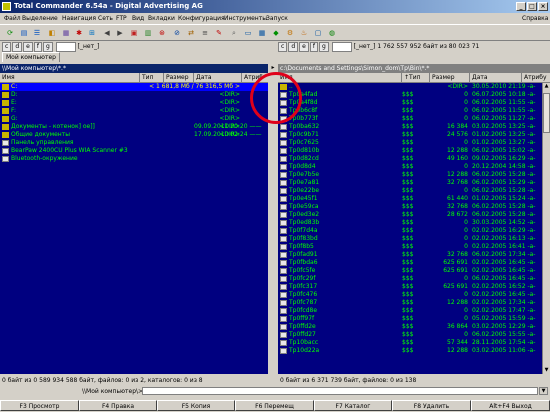 This screenshot has width=550, height=412. Describe the element at coordinates (546, 228) in the screenshot. I see `right-panel-scrollbar: ▲ ▼` at that location.